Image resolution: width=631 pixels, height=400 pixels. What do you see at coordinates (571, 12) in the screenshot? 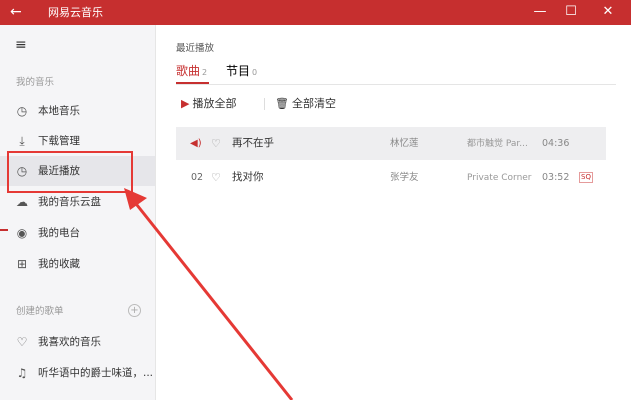
I see `maximize-button: ☐` at bounding box center [571, 12].